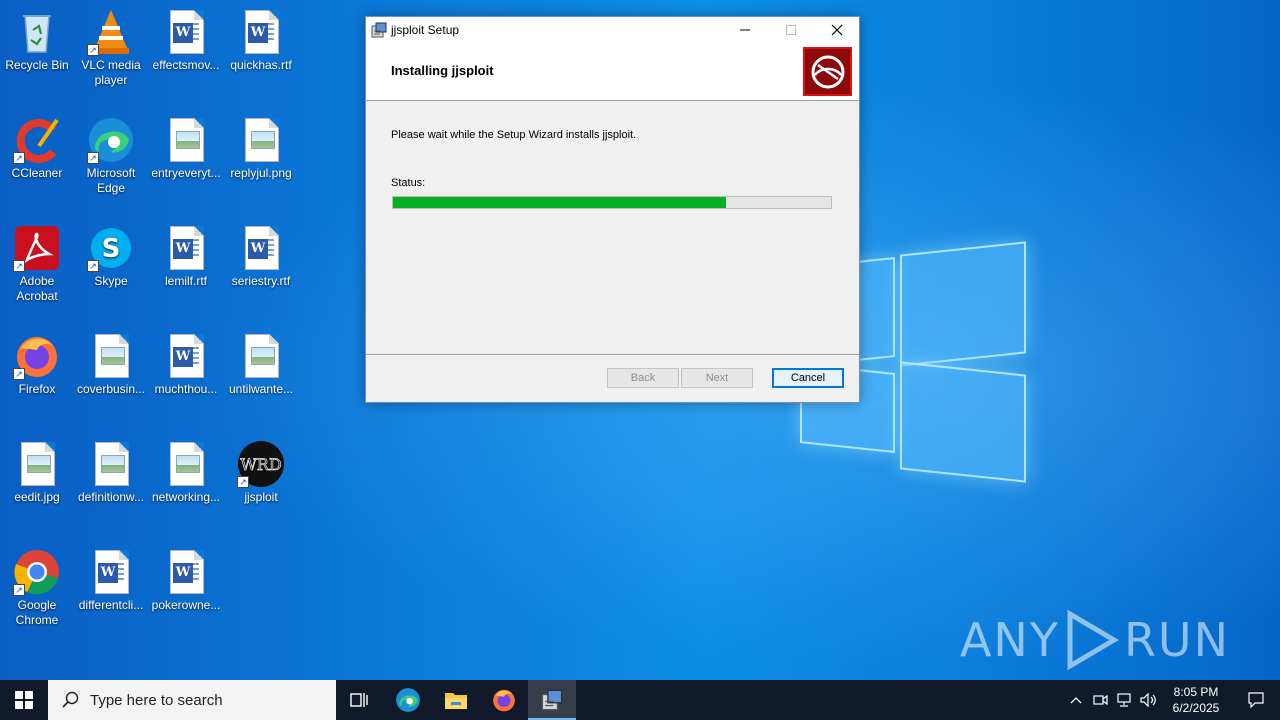 Image resolution: width=1280 pixels, height=720 pixels. I want to click on tray-network, so click(1124, 700).